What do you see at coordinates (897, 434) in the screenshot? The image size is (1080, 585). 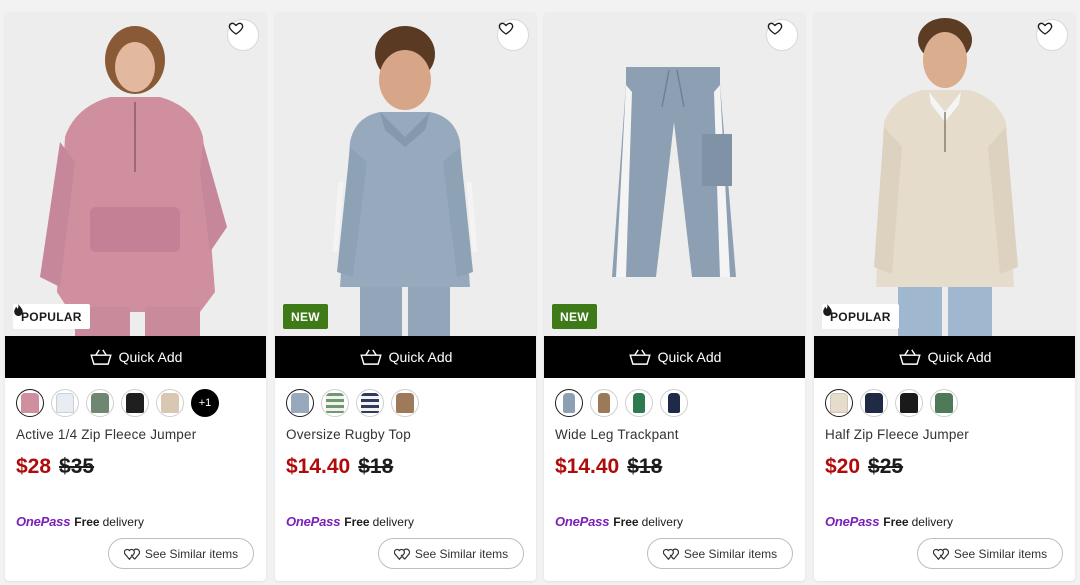 I see `product-name: Half Zip Fleece Jumper` at bounding box center [897, 434].